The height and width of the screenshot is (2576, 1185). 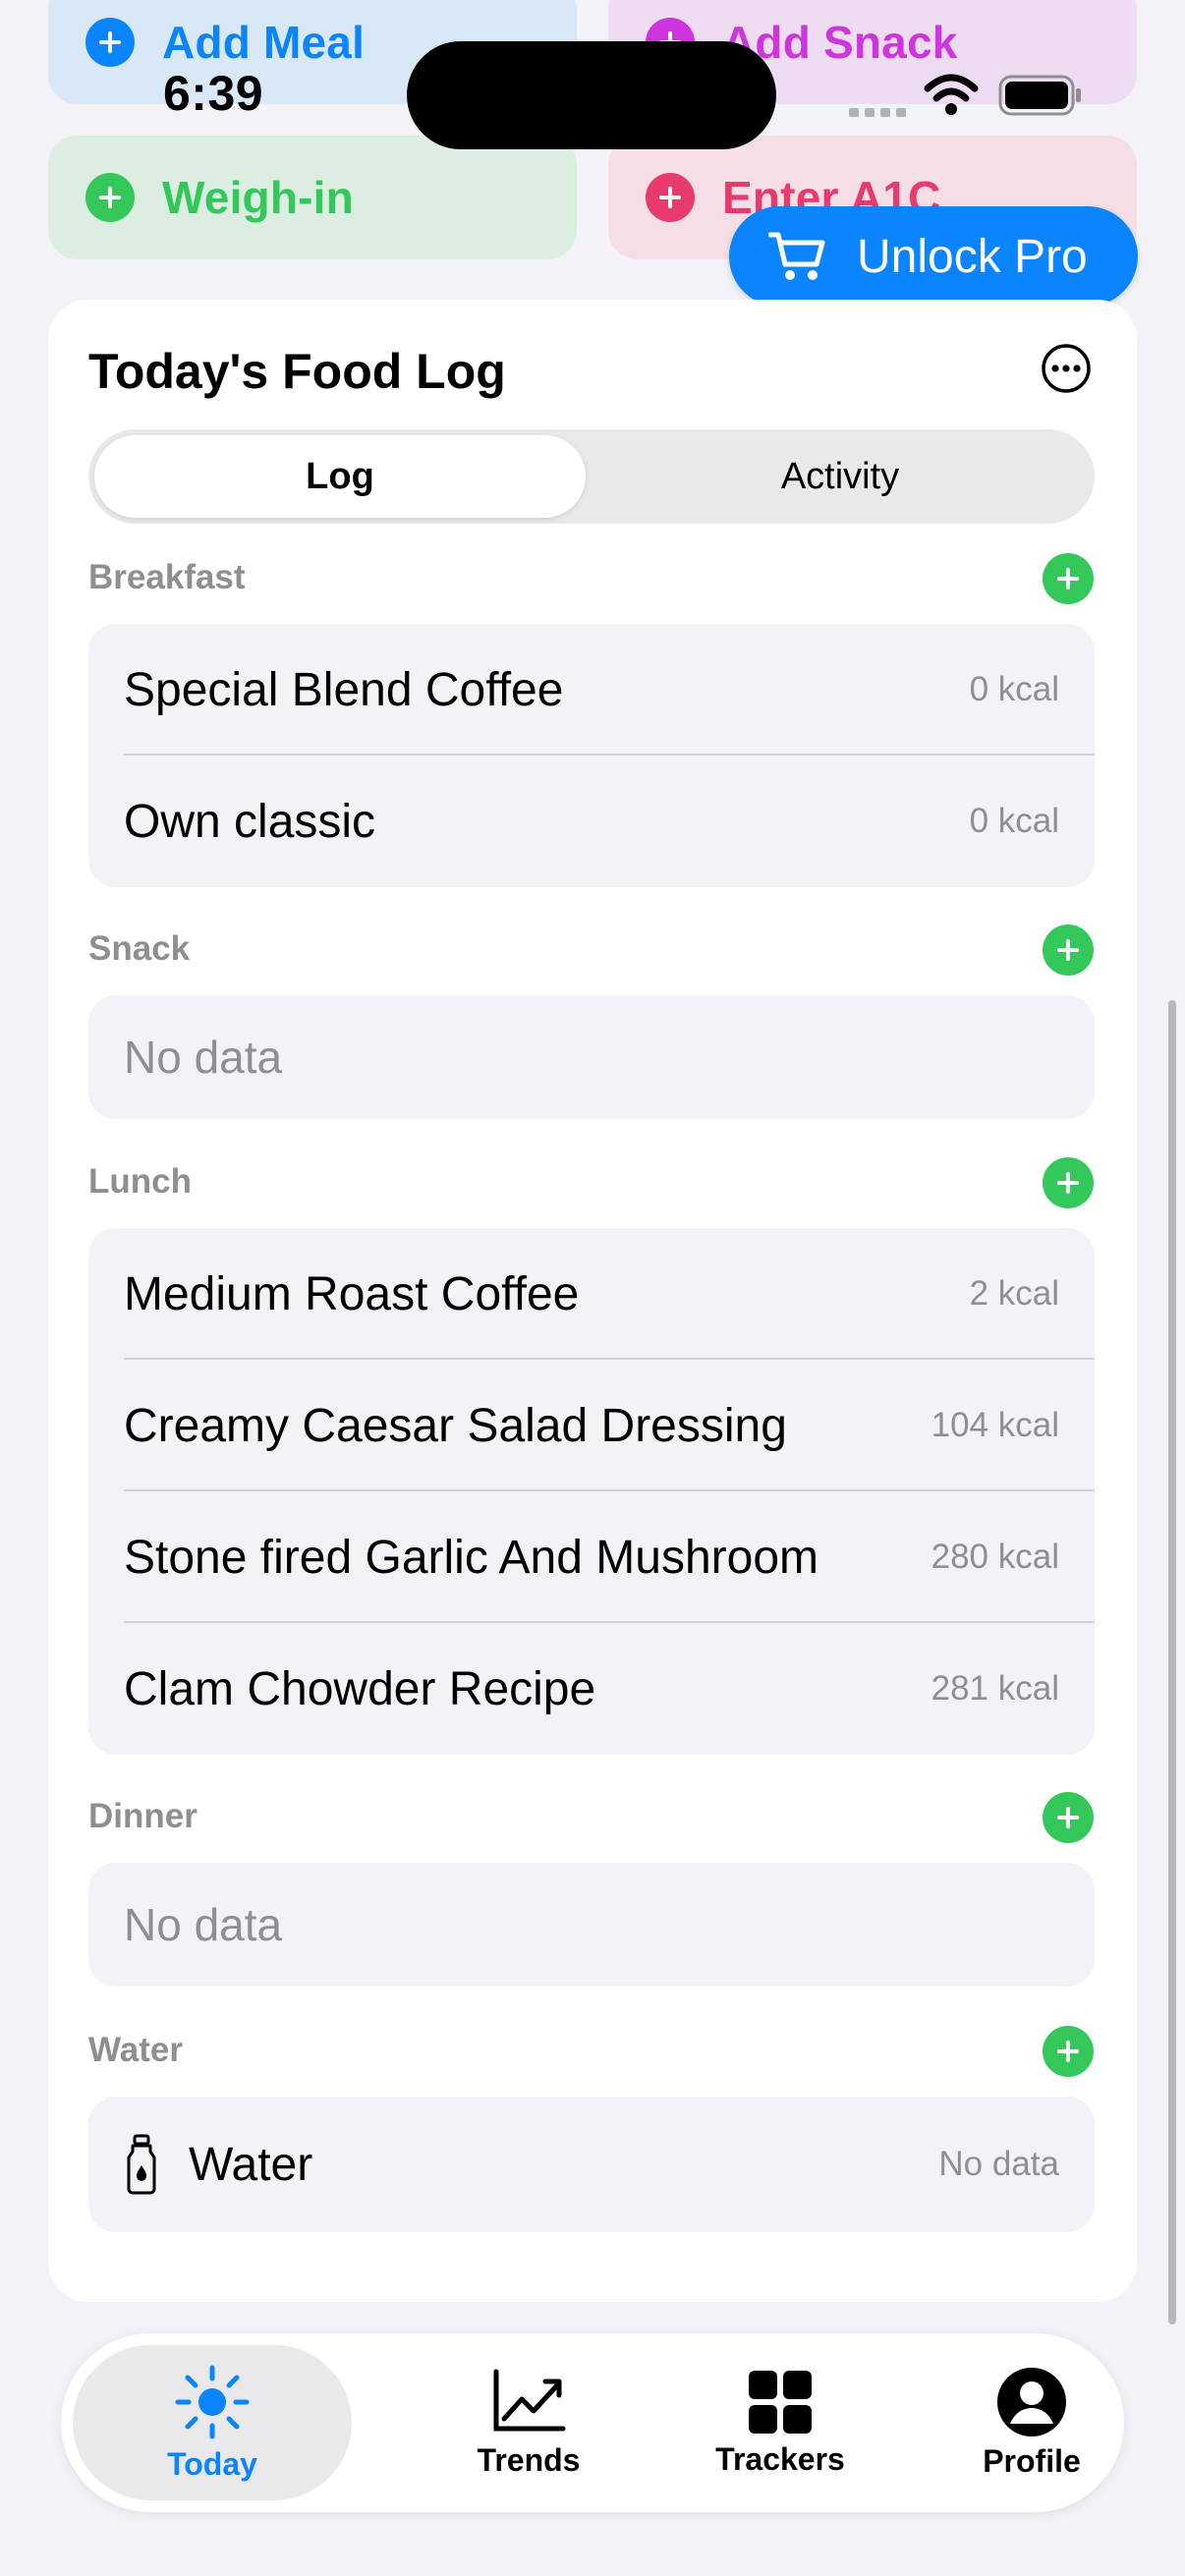 What do you see at coordinates (258, 197) in the screenshot?
I see `weigh-in-label: Weigh-in` at bounding box center [258, 197].